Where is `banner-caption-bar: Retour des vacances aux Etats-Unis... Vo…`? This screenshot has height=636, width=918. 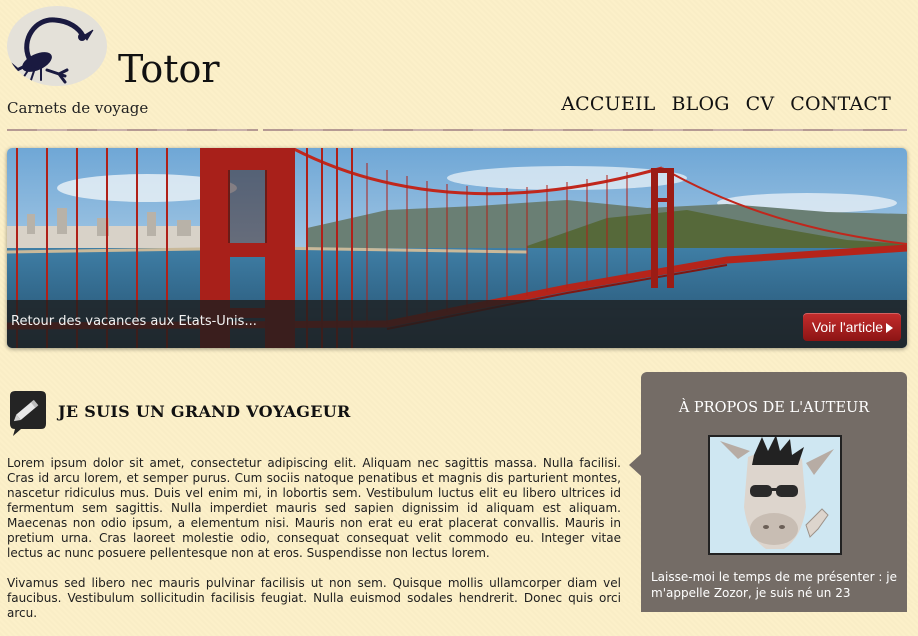 banner-caption-bar: Retour des vacances aux Etats-Unis... Vo… is located at coordinates (457, 324).